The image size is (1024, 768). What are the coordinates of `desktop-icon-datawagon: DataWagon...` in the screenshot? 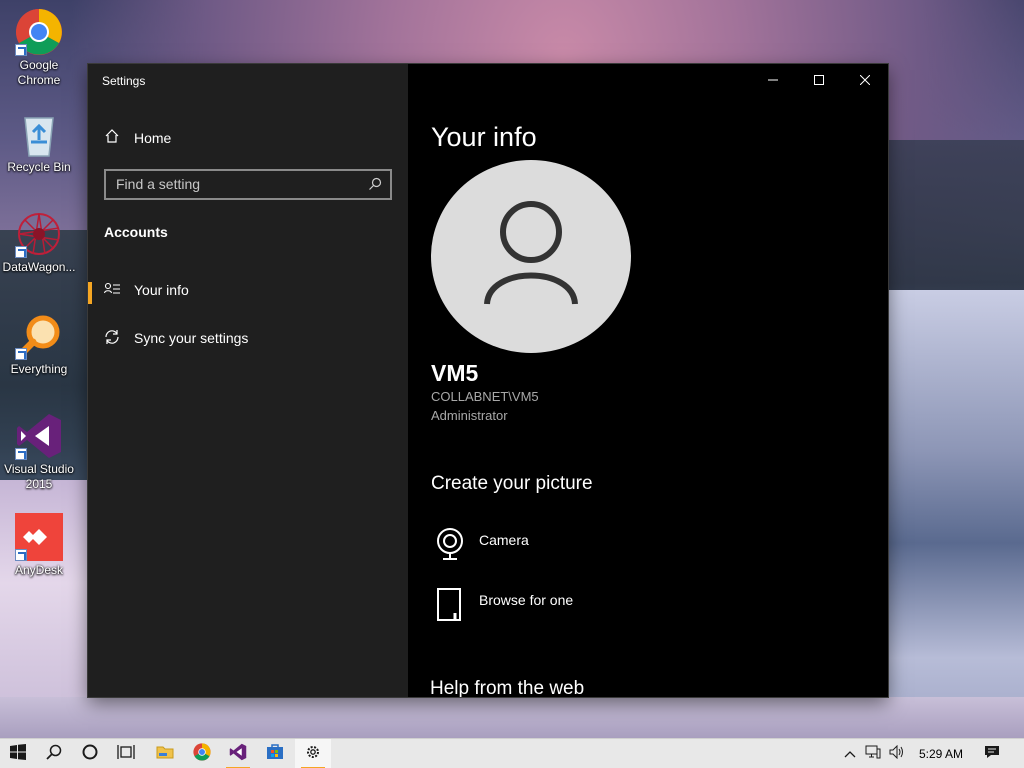 It's located at (39, 242).